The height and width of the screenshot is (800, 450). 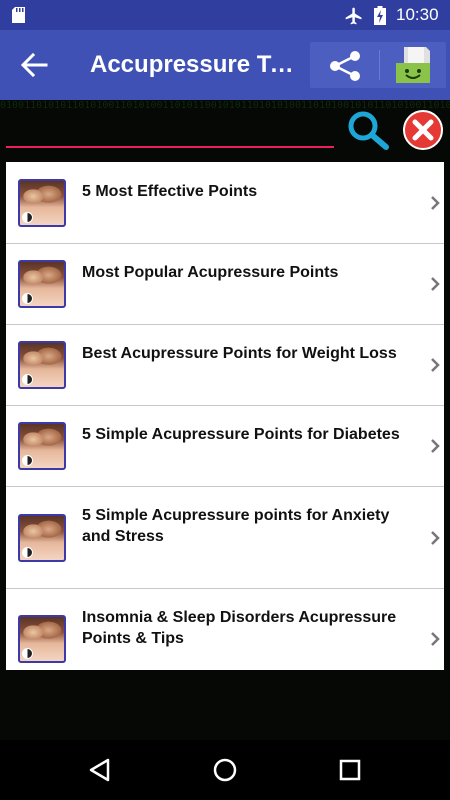 I want to click on action-divider, so click(x=379, y=65).